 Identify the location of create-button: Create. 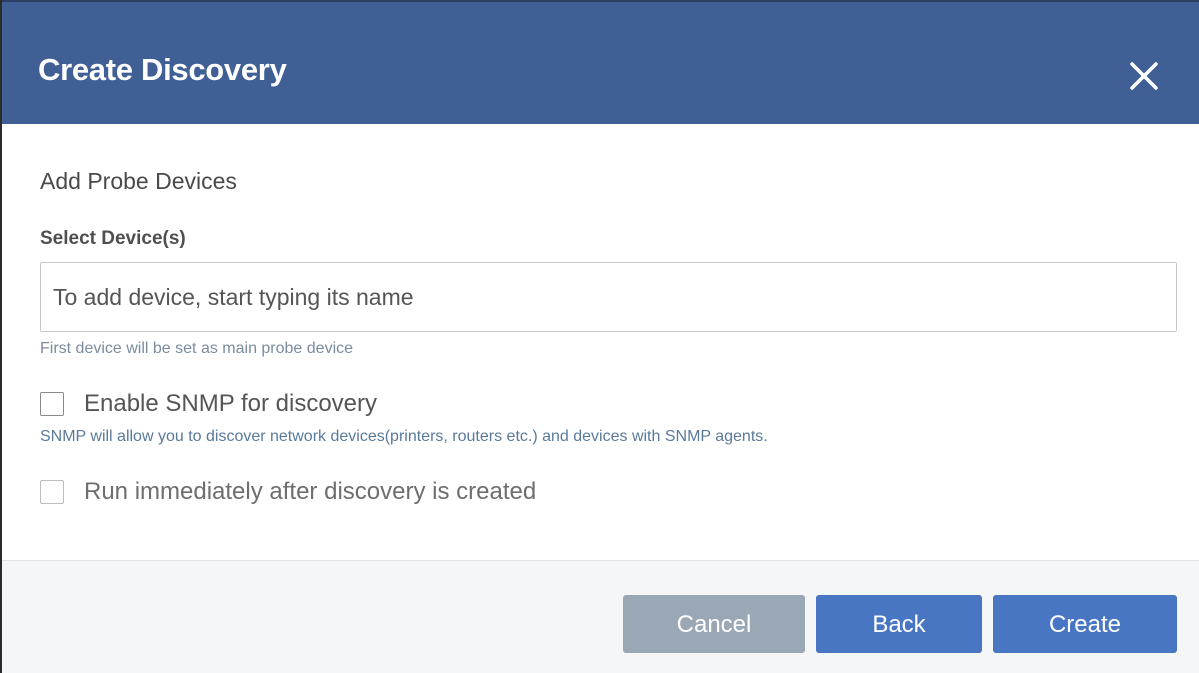
(1085, 624).